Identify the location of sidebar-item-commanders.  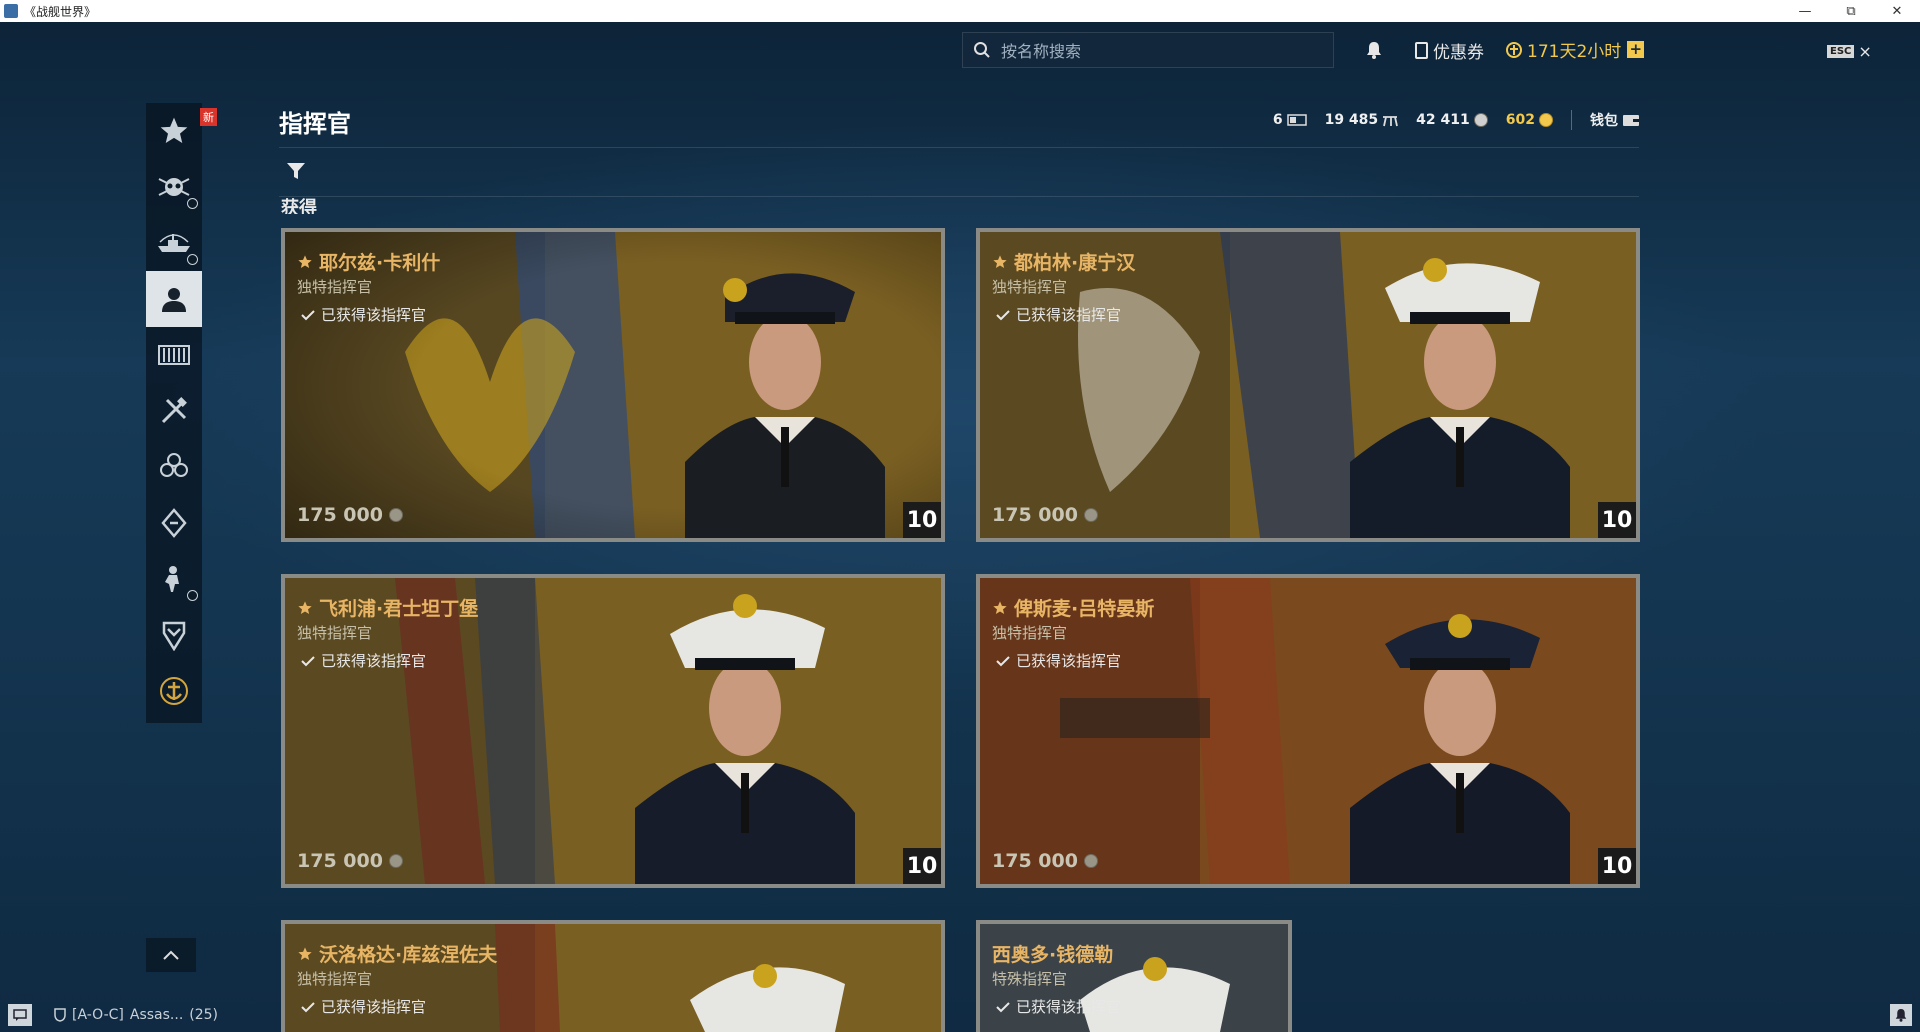
(174, 299).